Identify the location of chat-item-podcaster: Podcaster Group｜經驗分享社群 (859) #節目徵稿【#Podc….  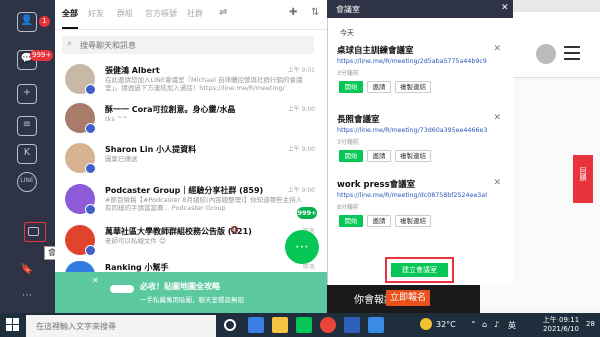
(191, 200).